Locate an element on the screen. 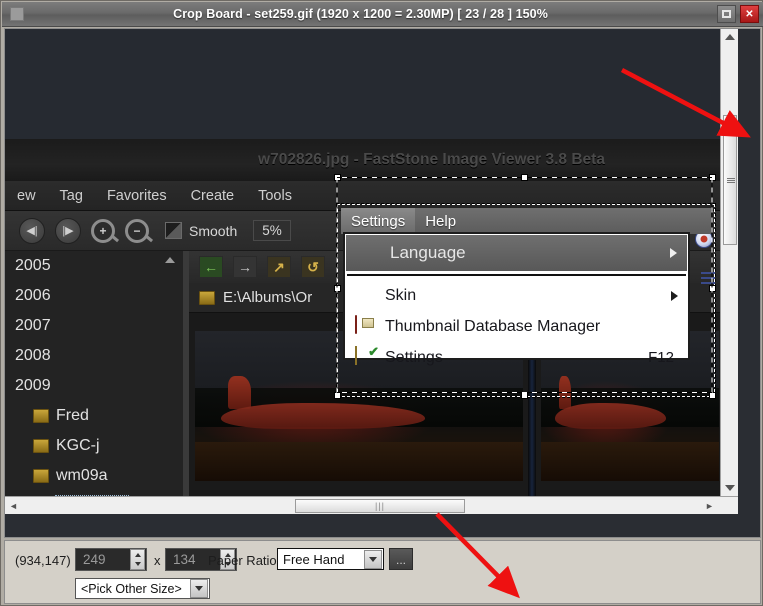 This screenshot has height=606, width=763. menu-item-label: Language is located at coordinates (428, 252).